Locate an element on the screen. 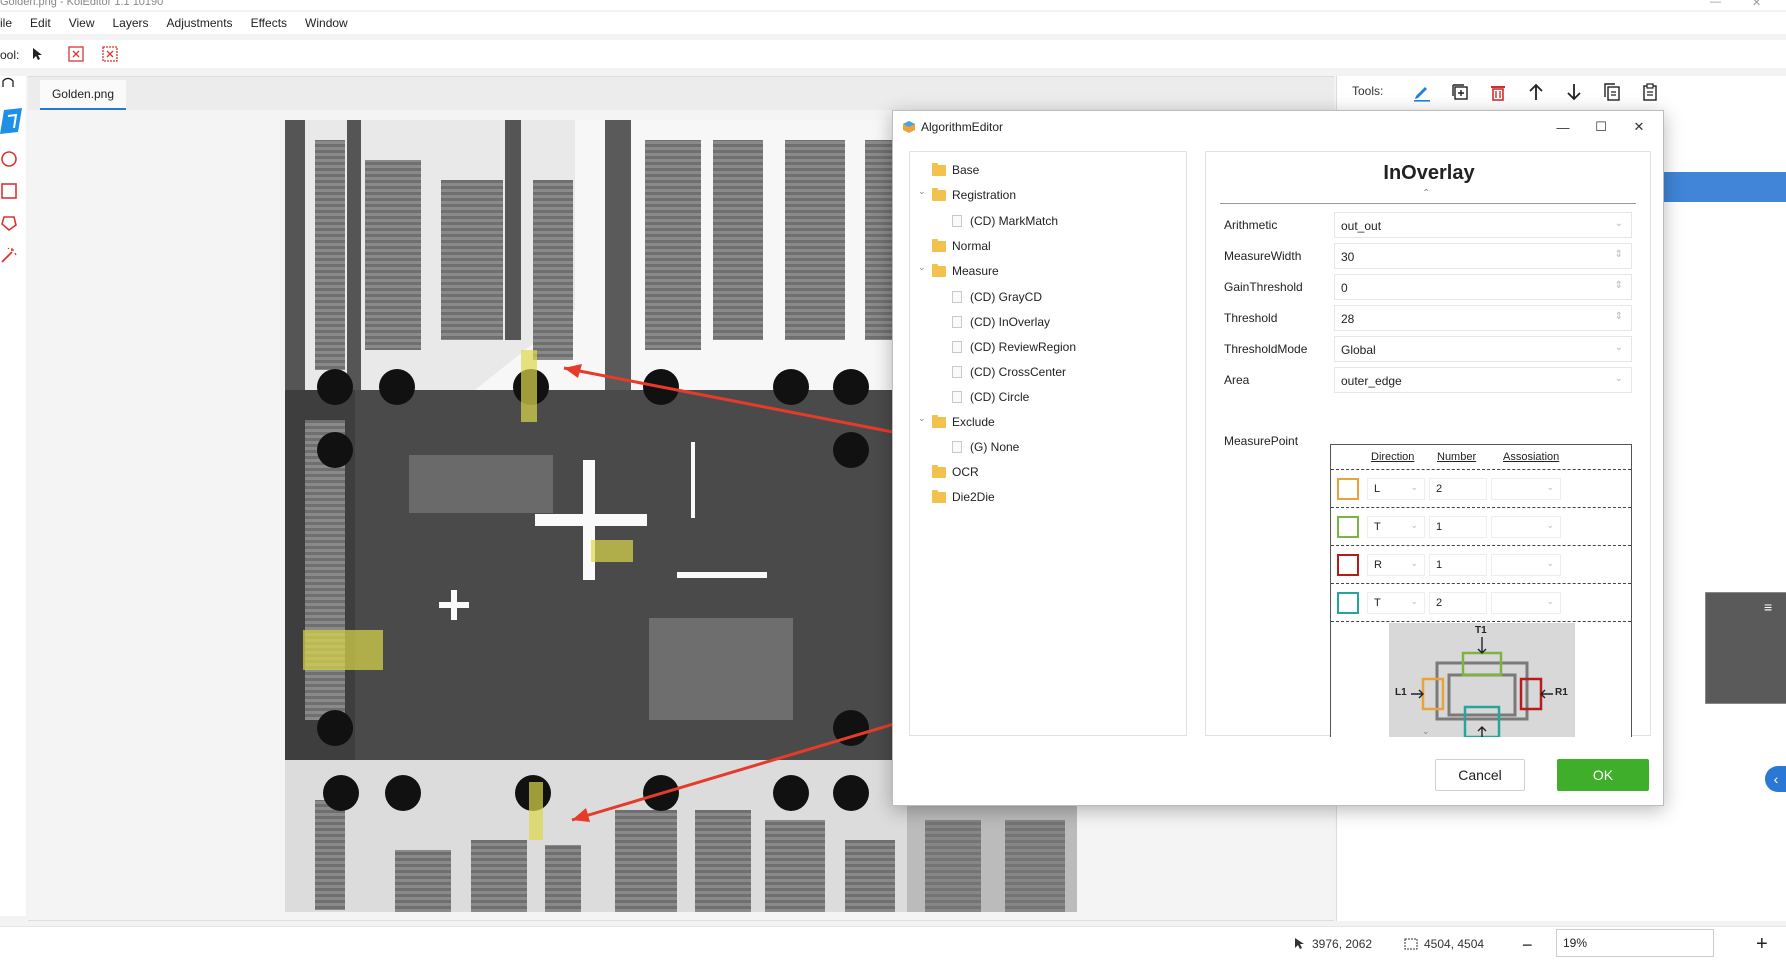 This screenshot has height=963, width=1786. header-association: Assosiation is located at coordinates (1531, 457).